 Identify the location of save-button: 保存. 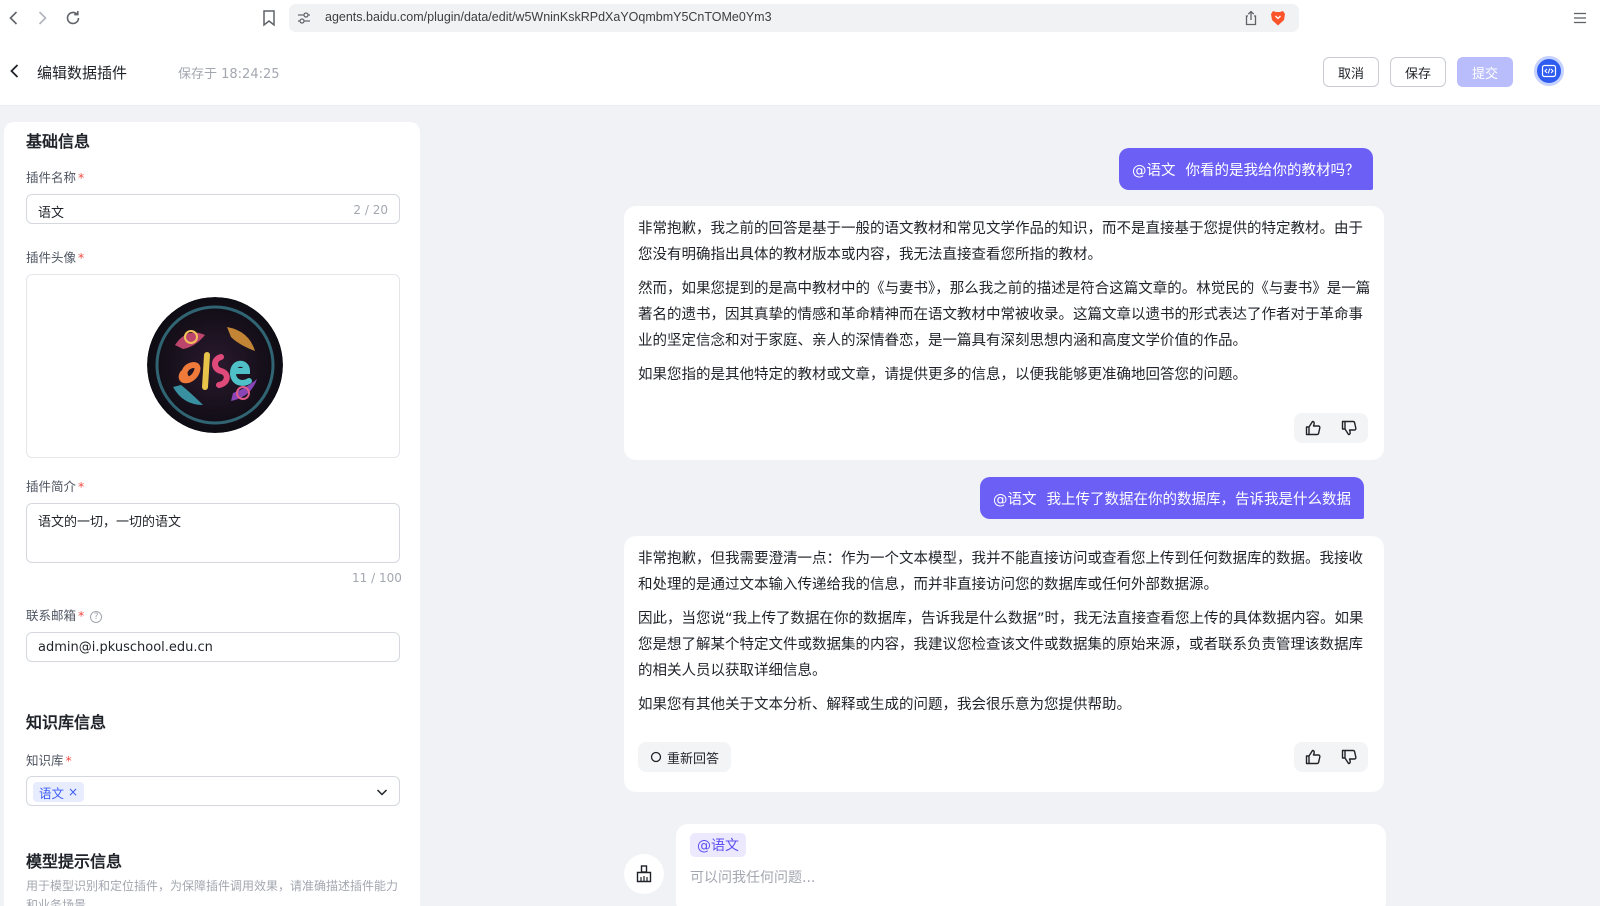
(1418, 72).